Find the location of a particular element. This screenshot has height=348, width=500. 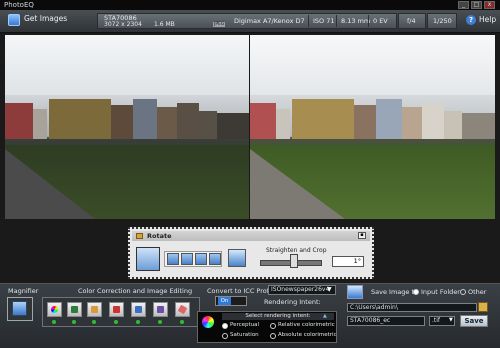

crop-icon is located at coordinates (116, 309).